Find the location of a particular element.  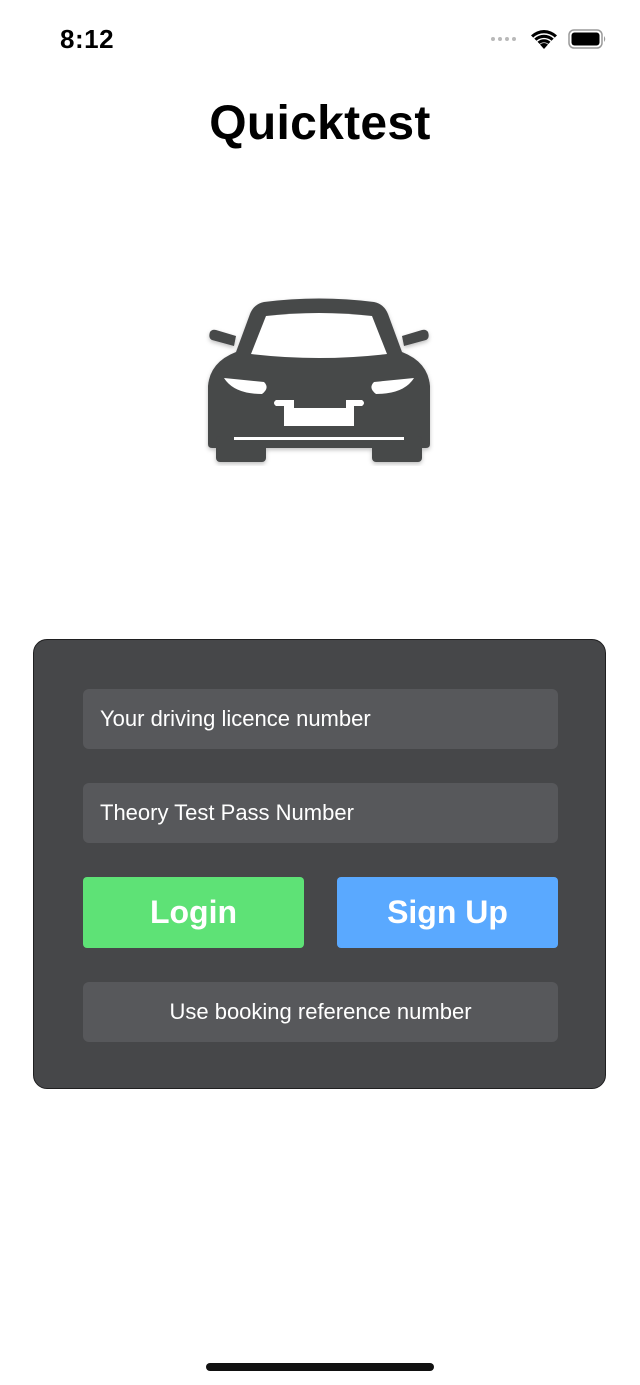

sign-up-button: Sign Up is located at coordinates (447, 912).